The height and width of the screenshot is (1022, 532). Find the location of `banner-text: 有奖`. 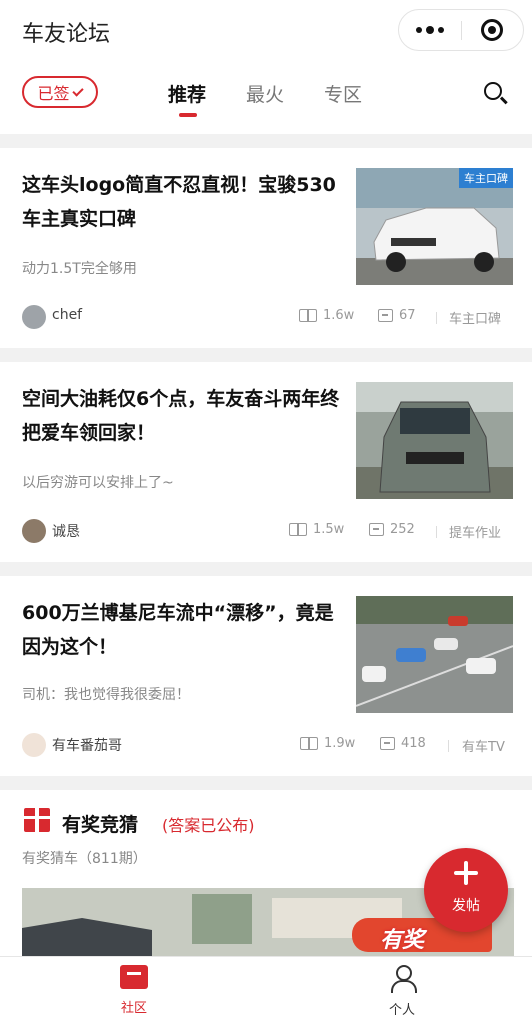

banner-text: 有奖 is located at coordinates (402, 940).